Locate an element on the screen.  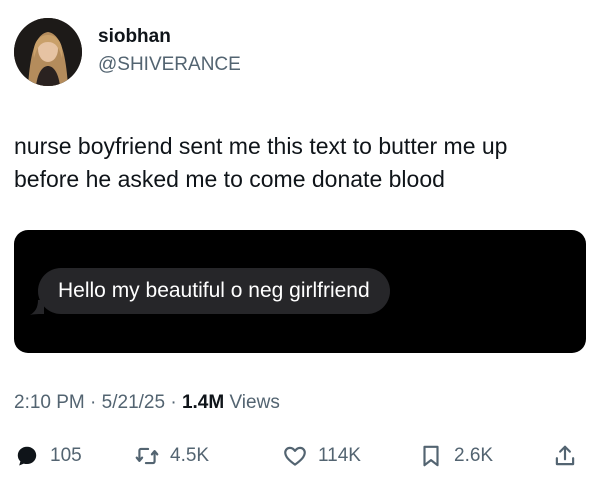
author-handle: @SHIVERANCE is located at coordinates (169, 65).